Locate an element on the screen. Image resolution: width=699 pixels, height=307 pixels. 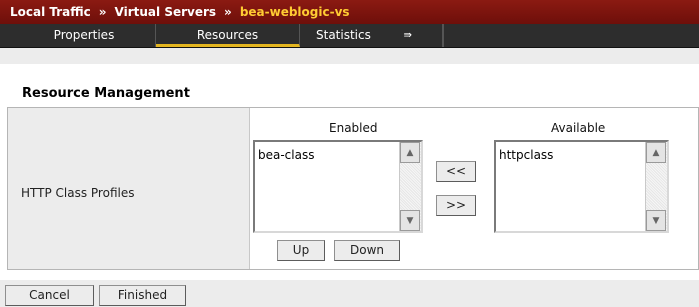
move-down-button: Down is located at coordinates (367, 250).